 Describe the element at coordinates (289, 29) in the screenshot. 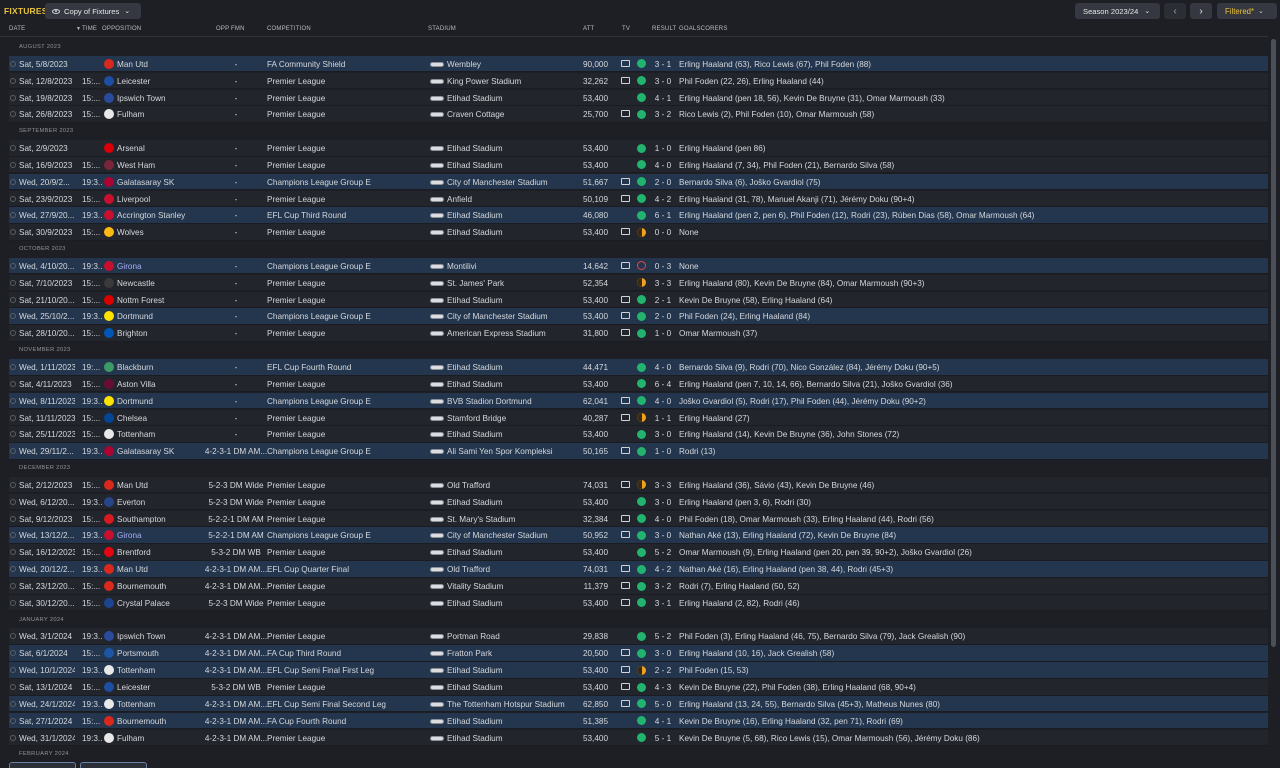

I see `col-competition: COMPETITION` at that location.